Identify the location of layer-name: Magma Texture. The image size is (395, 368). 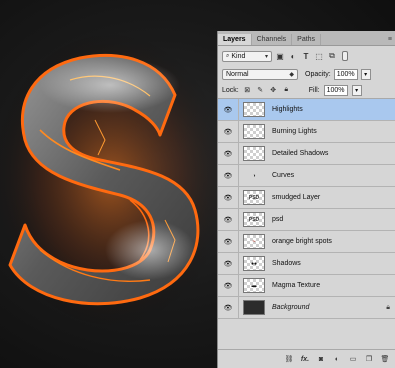
(296, 285).